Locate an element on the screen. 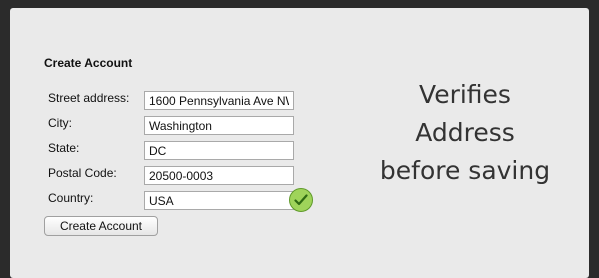 This screenshot has height=278, width=599. form-title: Create Account is located at coordinates (88, 63).